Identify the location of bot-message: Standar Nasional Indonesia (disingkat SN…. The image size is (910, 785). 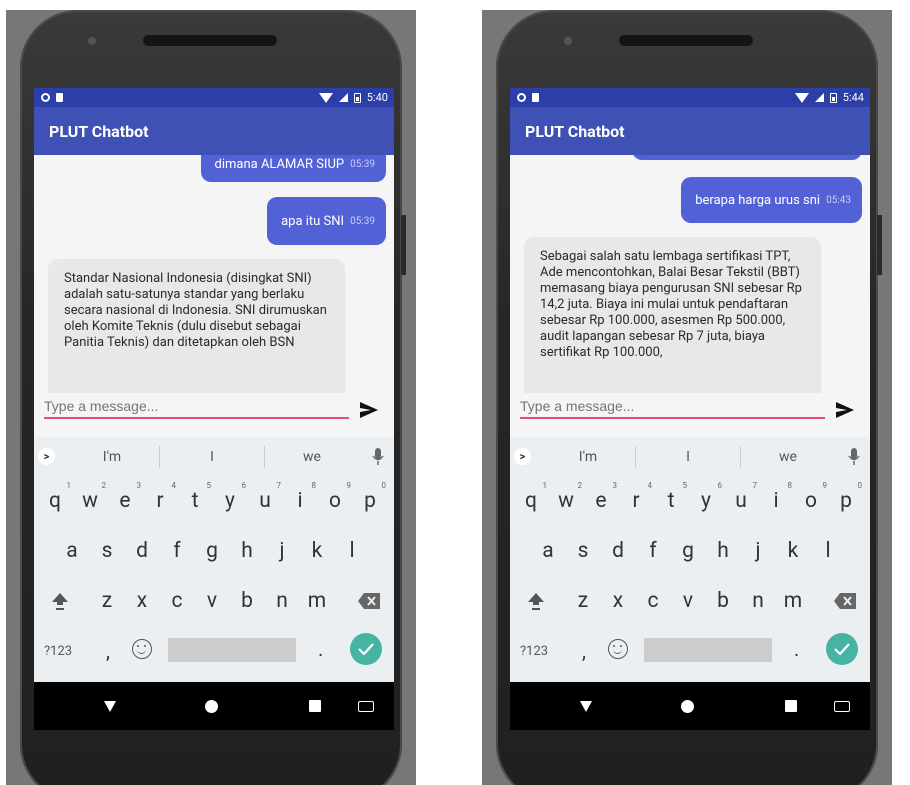
(196, 326).